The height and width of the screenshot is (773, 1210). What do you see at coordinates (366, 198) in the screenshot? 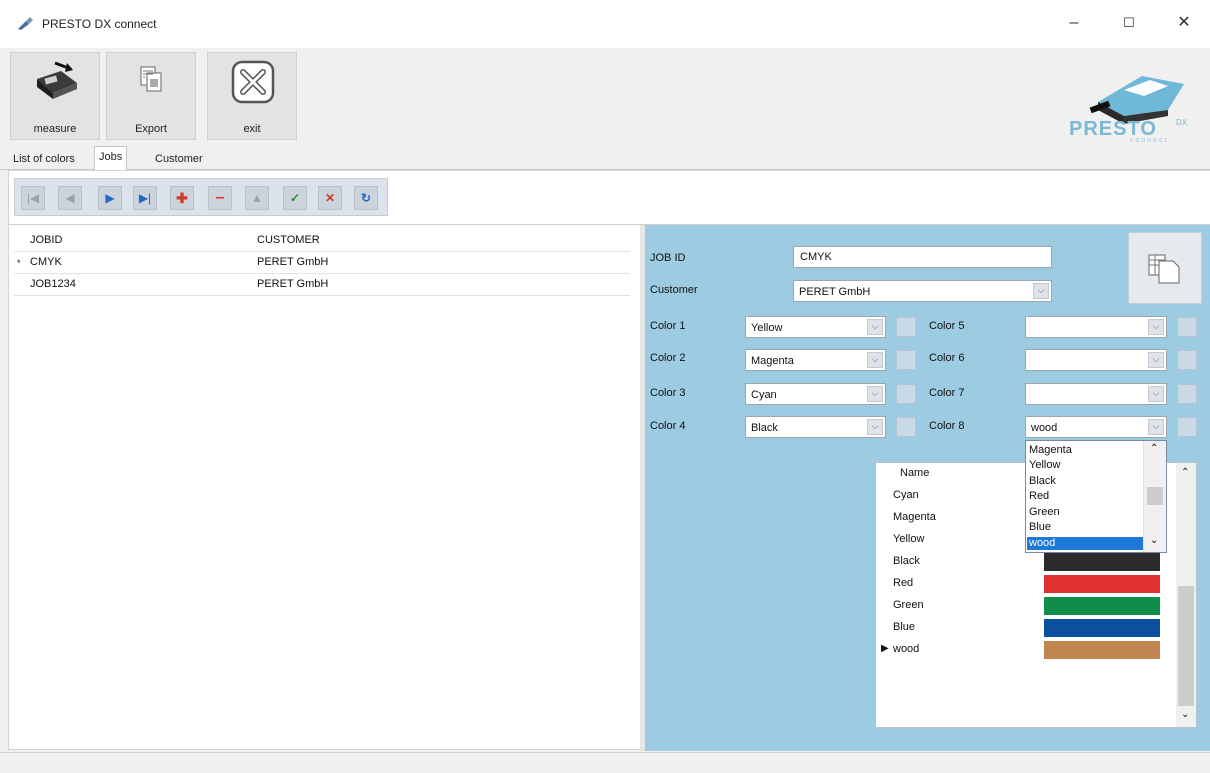
I see `refresh-record-icon: ↻` at bounding box center [366, 198].